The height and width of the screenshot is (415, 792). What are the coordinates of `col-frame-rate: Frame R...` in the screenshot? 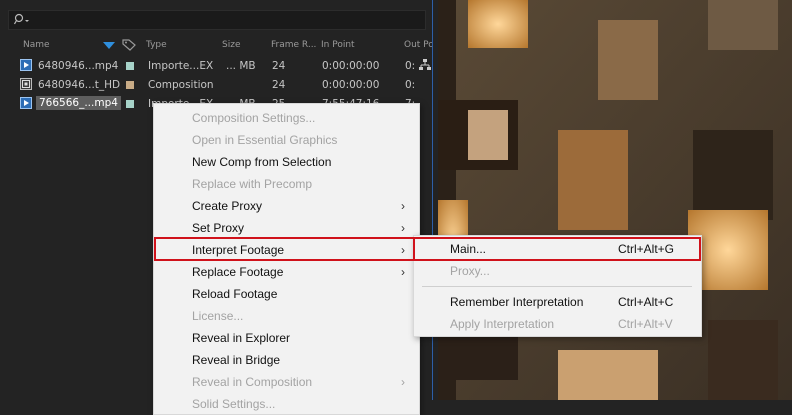 It's located at (293, 45).